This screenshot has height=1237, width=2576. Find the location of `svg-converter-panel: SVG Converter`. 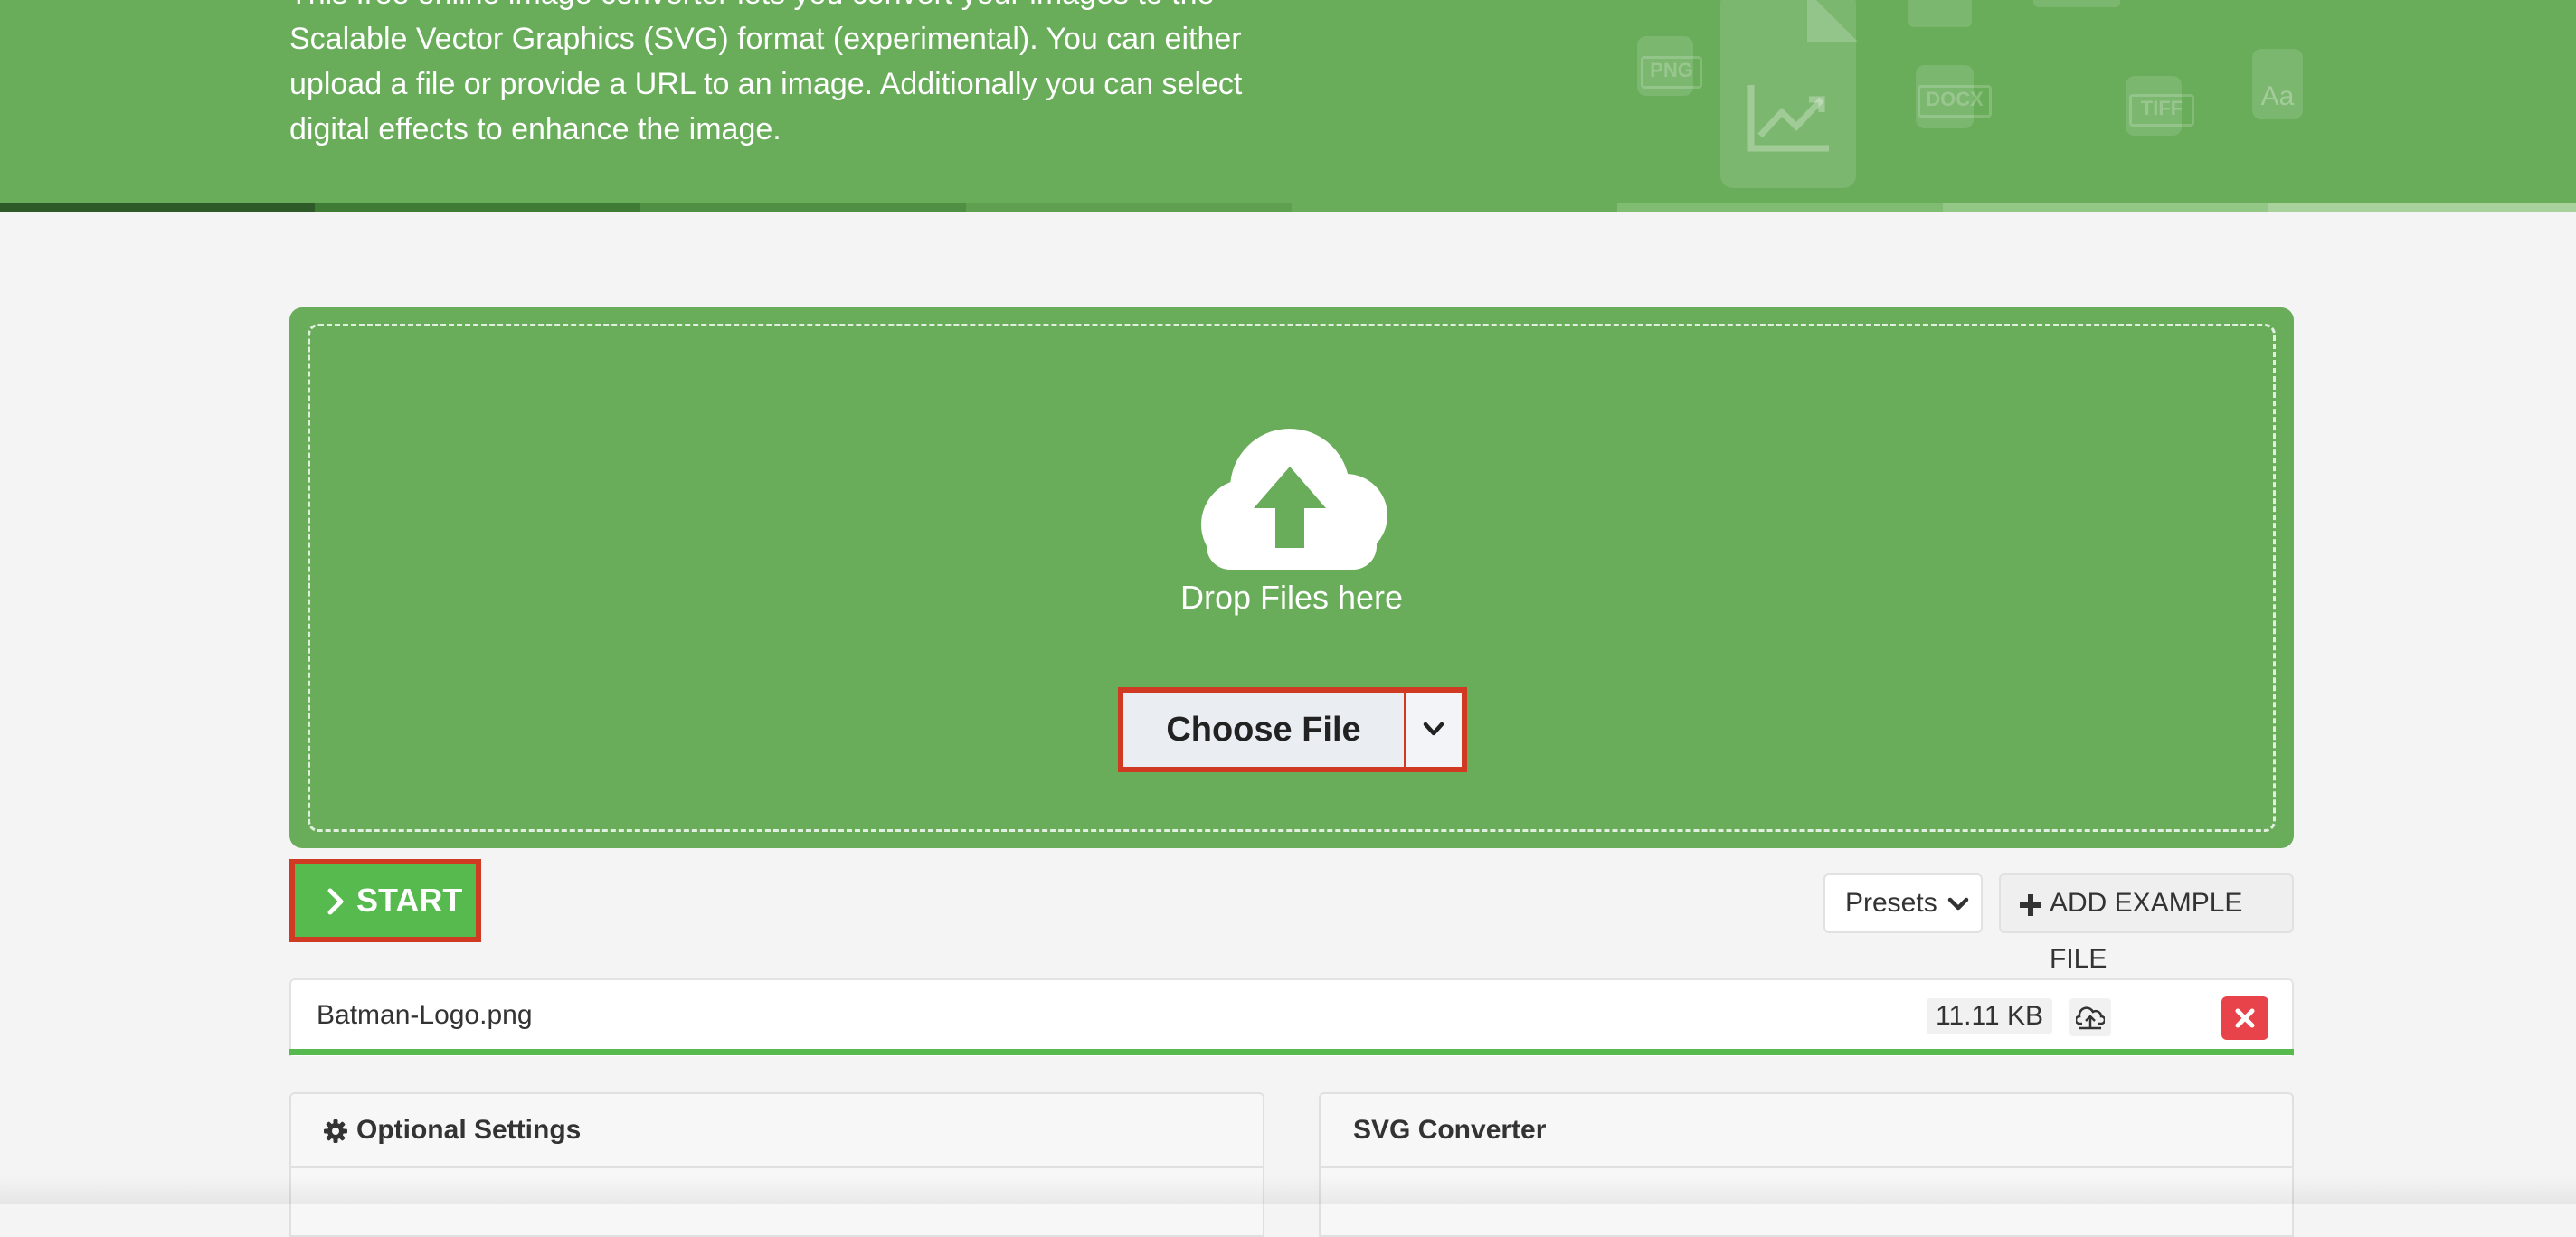

svg-converter-panel: SVG Converter is located at coordinates (1807, 1165).